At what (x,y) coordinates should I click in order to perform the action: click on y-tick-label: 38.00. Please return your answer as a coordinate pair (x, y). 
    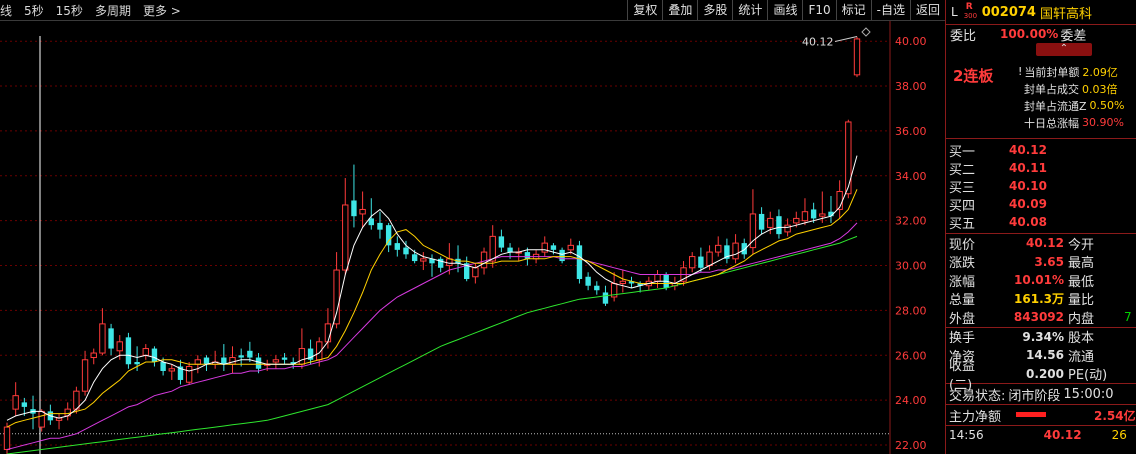
    Looking at the image, I should click on (911, 86).